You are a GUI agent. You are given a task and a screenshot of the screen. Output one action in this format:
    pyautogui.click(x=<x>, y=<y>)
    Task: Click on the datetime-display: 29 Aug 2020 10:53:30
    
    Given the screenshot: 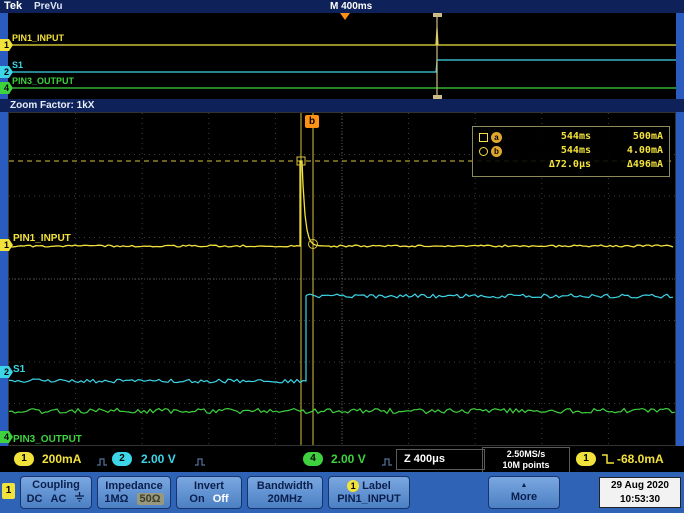 What is the action you would take?
    pyautogui.click(x=640, y=492)
    